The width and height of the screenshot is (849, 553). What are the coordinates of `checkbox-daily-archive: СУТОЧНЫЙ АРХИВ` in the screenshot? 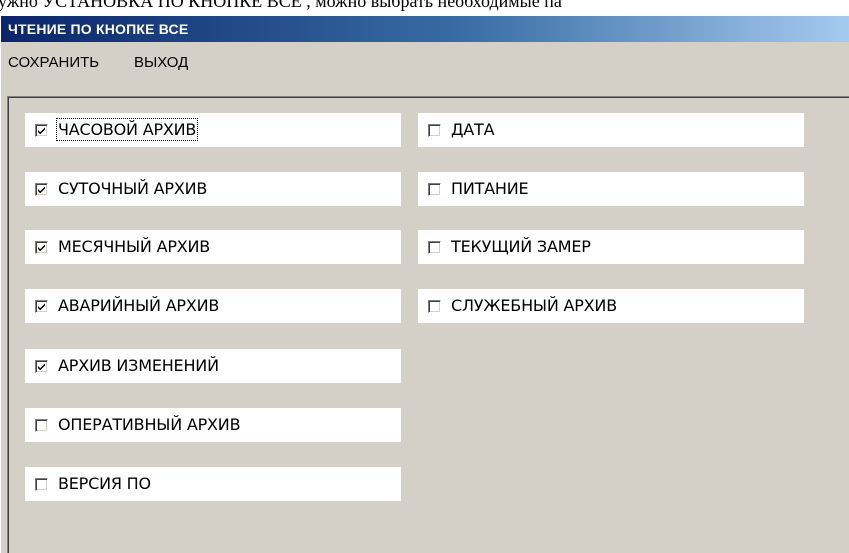 It's located at (213, 189).